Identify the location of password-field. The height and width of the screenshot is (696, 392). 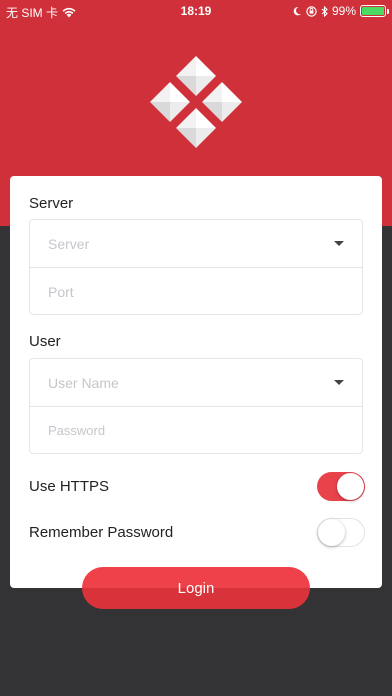
(196, 430).